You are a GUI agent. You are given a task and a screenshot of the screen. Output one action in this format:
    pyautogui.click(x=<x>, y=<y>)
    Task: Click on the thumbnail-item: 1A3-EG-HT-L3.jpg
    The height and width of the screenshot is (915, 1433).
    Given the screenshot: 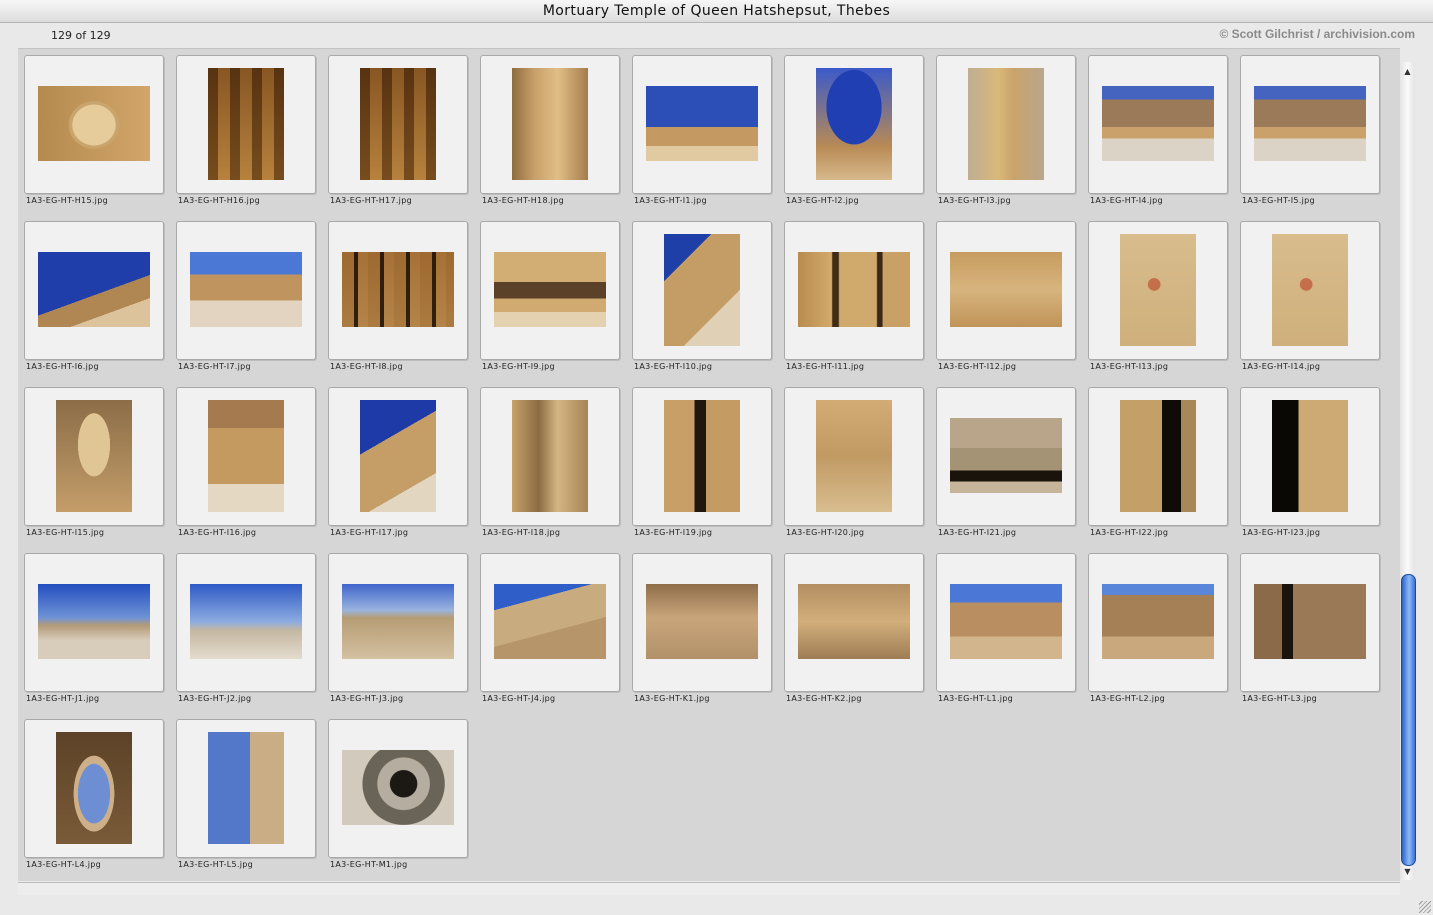 What is the action you would take?
    pyautogui.click(x=1310, y=633)
    